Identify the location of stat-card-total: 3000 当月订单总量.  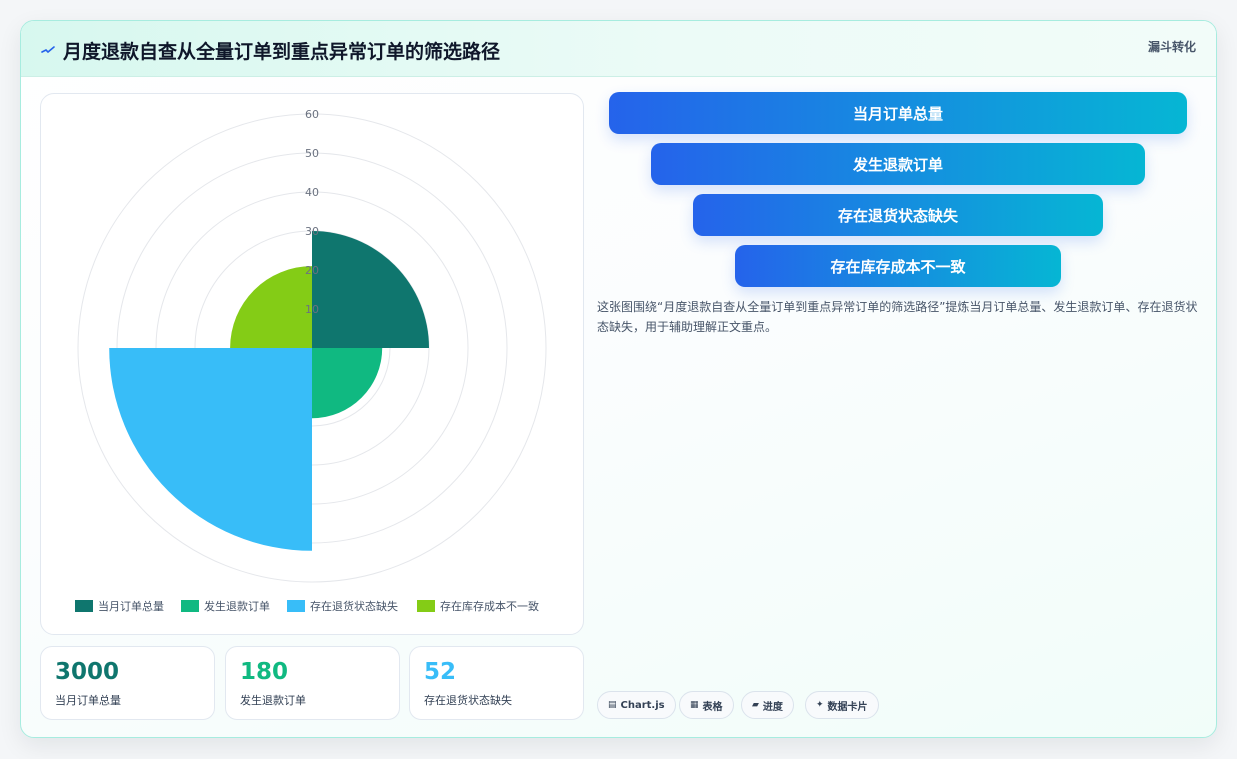
(127, 683).